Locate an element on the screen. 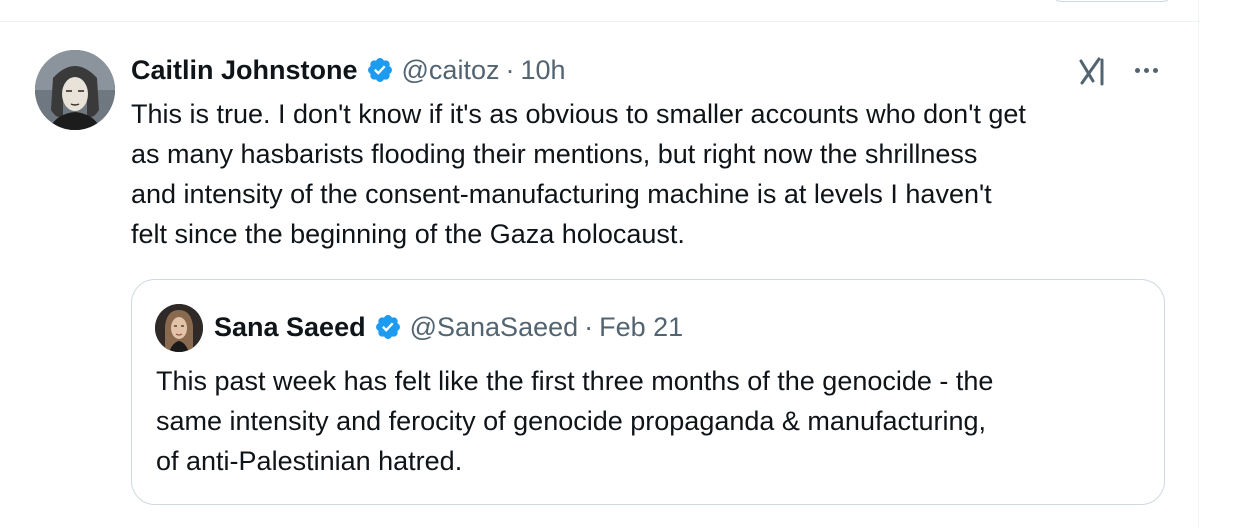 This screenshot has width=1244, height=528. quoted-text-line: of anti-Palestinian hatred. is located at coordinates (309, 461).